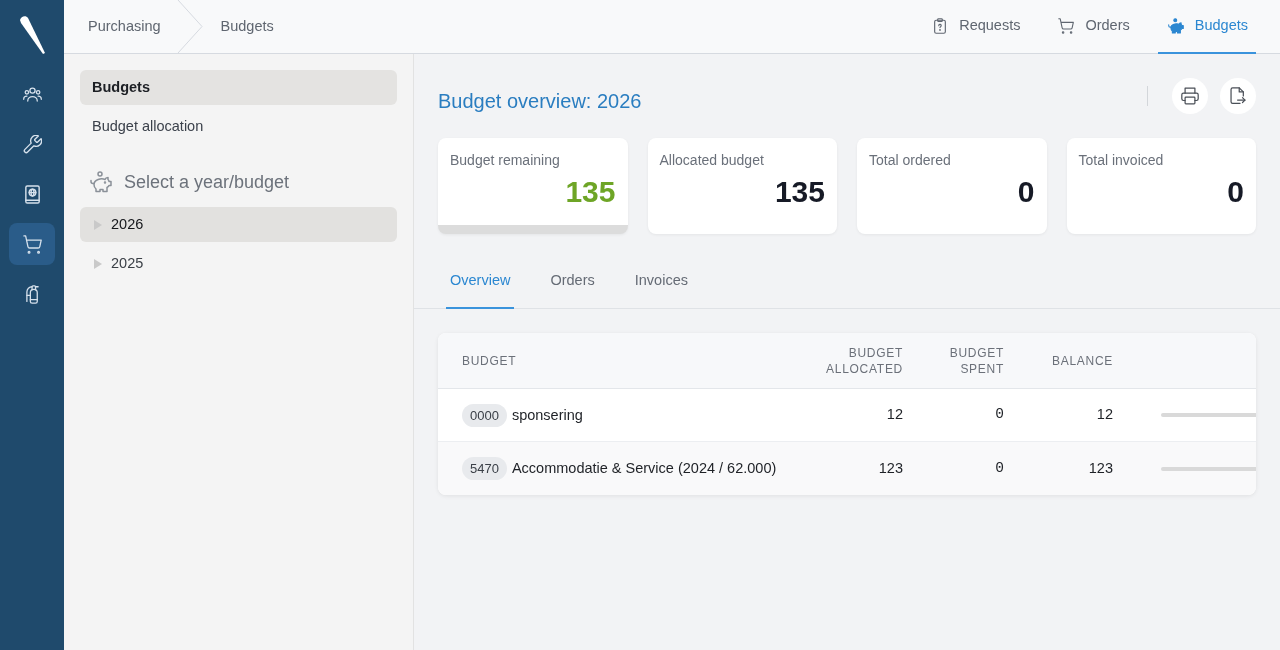  What do you see at coordinates (865, 360) in the screenshot?
I see `column-header: BUDGET ALLOCATED` at bounding box center [865, 360].